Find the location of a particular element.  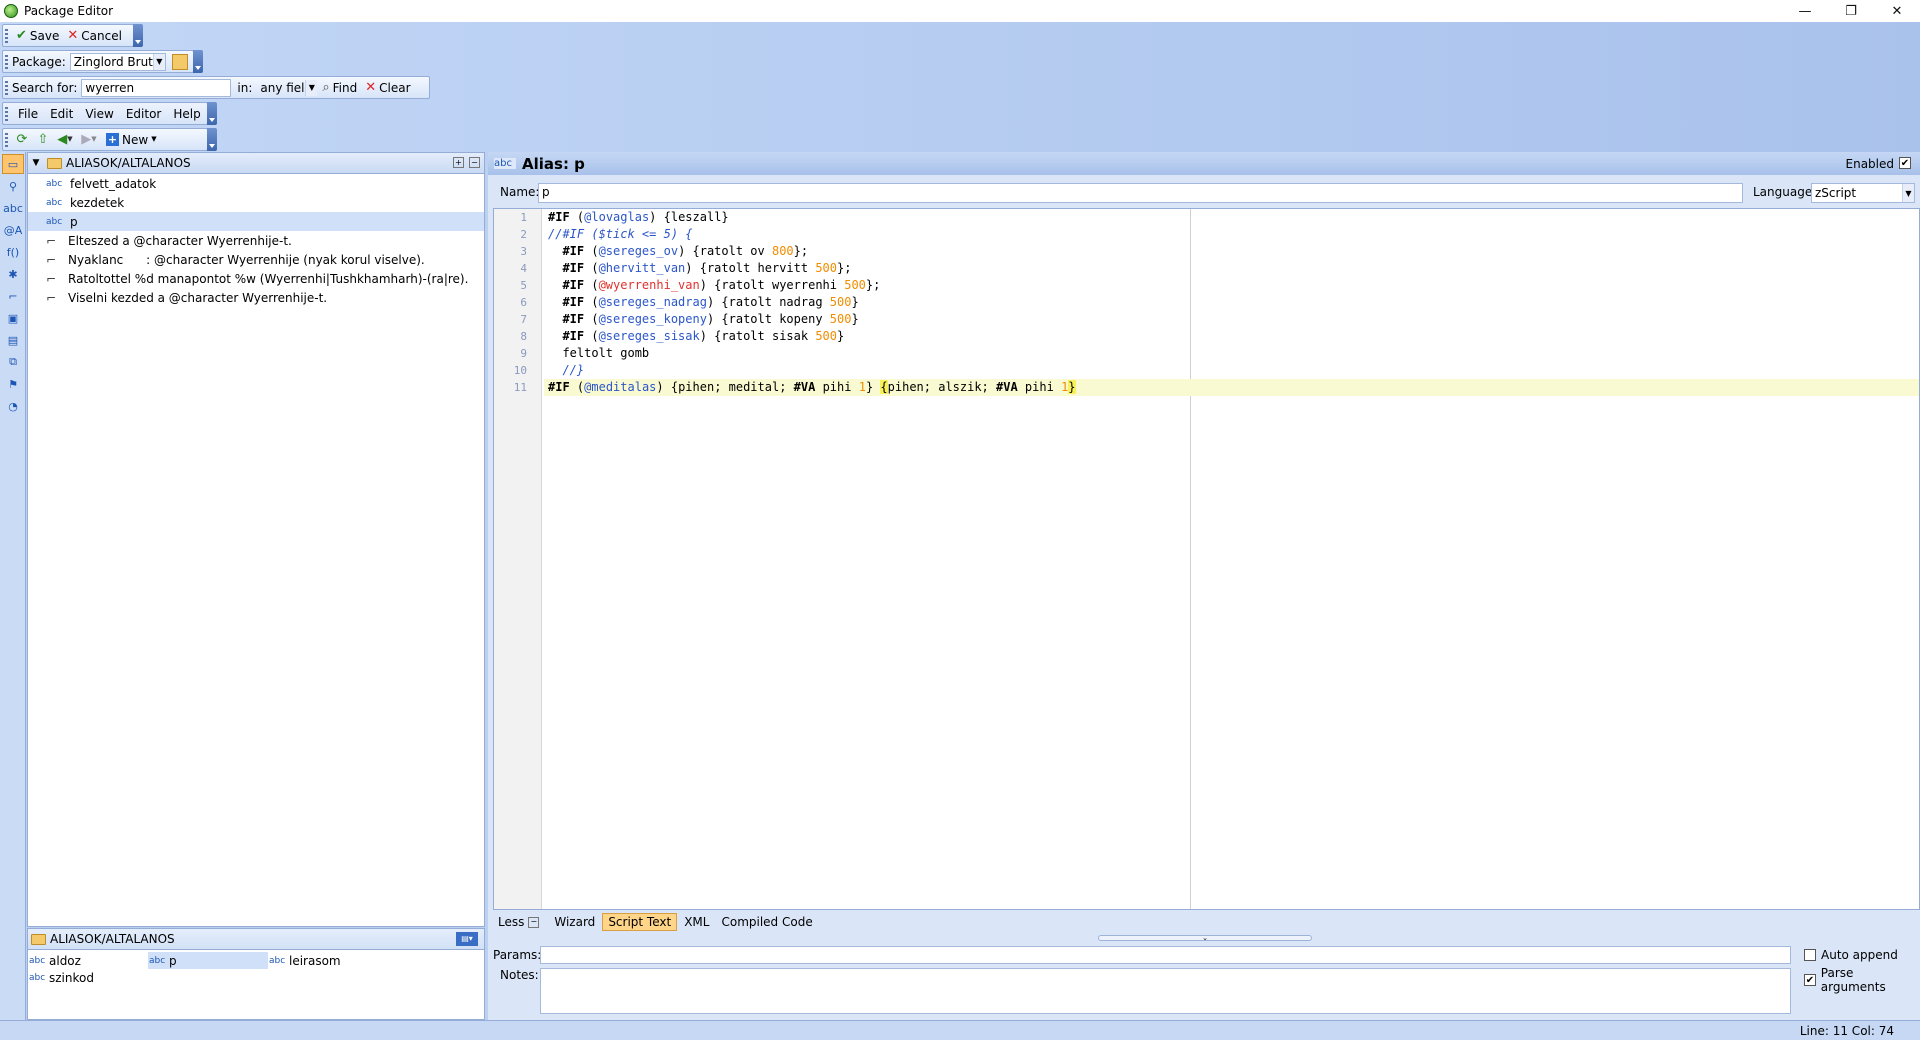

tree-item: ⌐ Elteszed a @character Wyerrenhije-t. is located at coordinates (256, 240).